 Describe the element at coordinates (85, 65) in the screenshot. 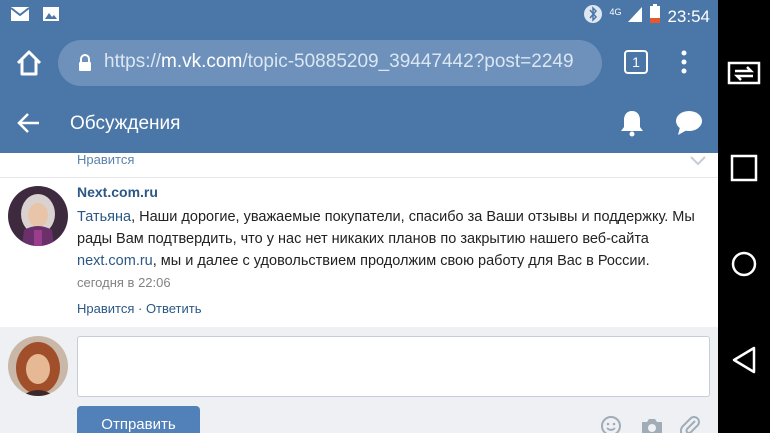

I see `lock-icon` at that location.